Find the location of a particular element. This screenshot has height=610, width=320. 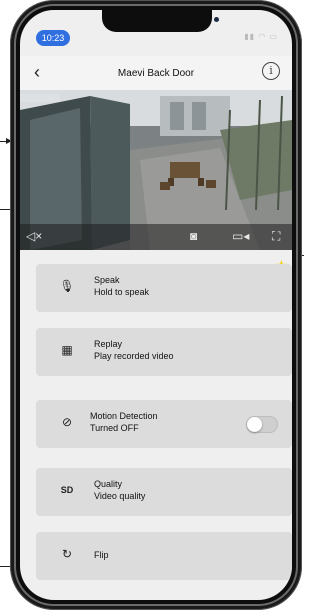

video-controls-bar: ◁× ◙ ▭◂ ⛶ is located at coordinates (156, 237).